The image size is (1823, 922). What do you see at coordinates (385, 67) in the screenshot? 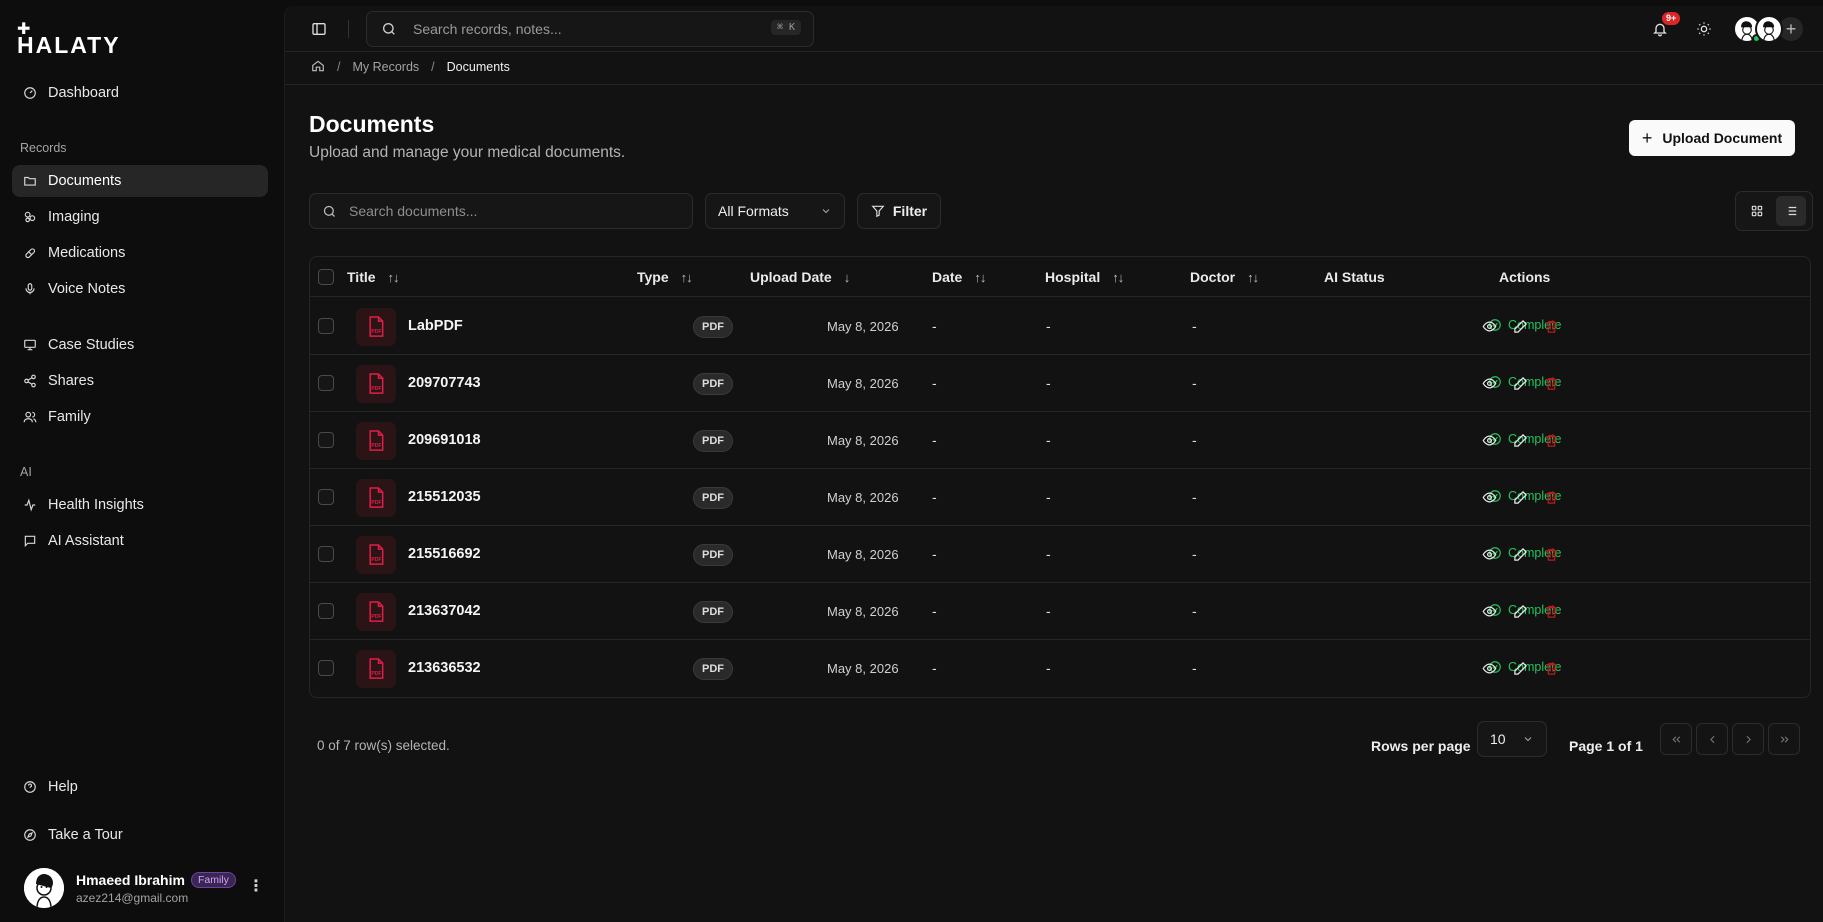
I see `breadcrumb-my-records: My Records` at bounding box center [385, 67].